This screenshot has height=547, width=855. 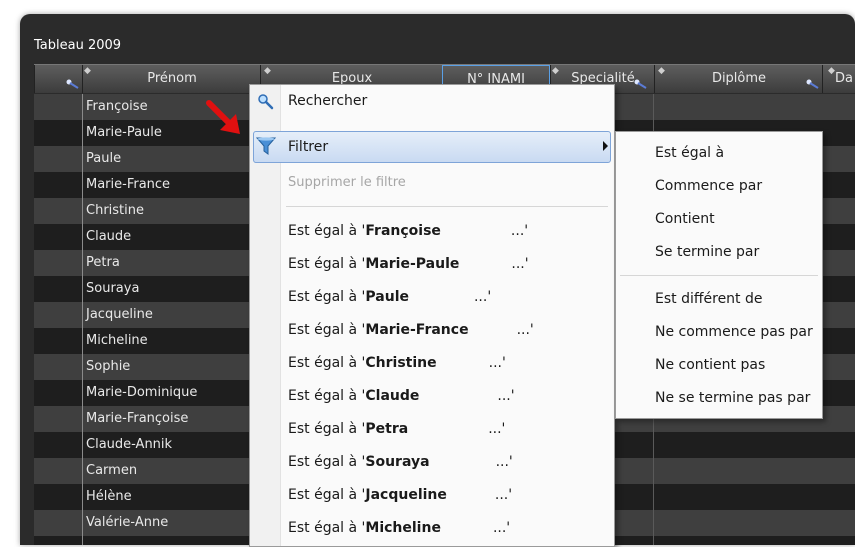 What do you see at coordinates (710, 365) in the screenshot?
I see `submenu-item-not-contains: Ne contient pas` at bounding box center [710, 365].